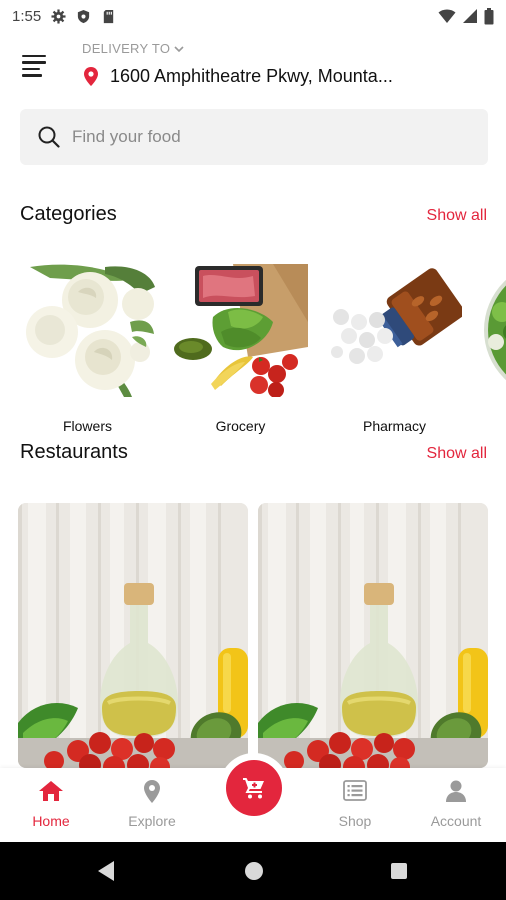 The width and height of the screenshot is (506, 900). I want to click on category-label: Grocery, so click(240, 426).